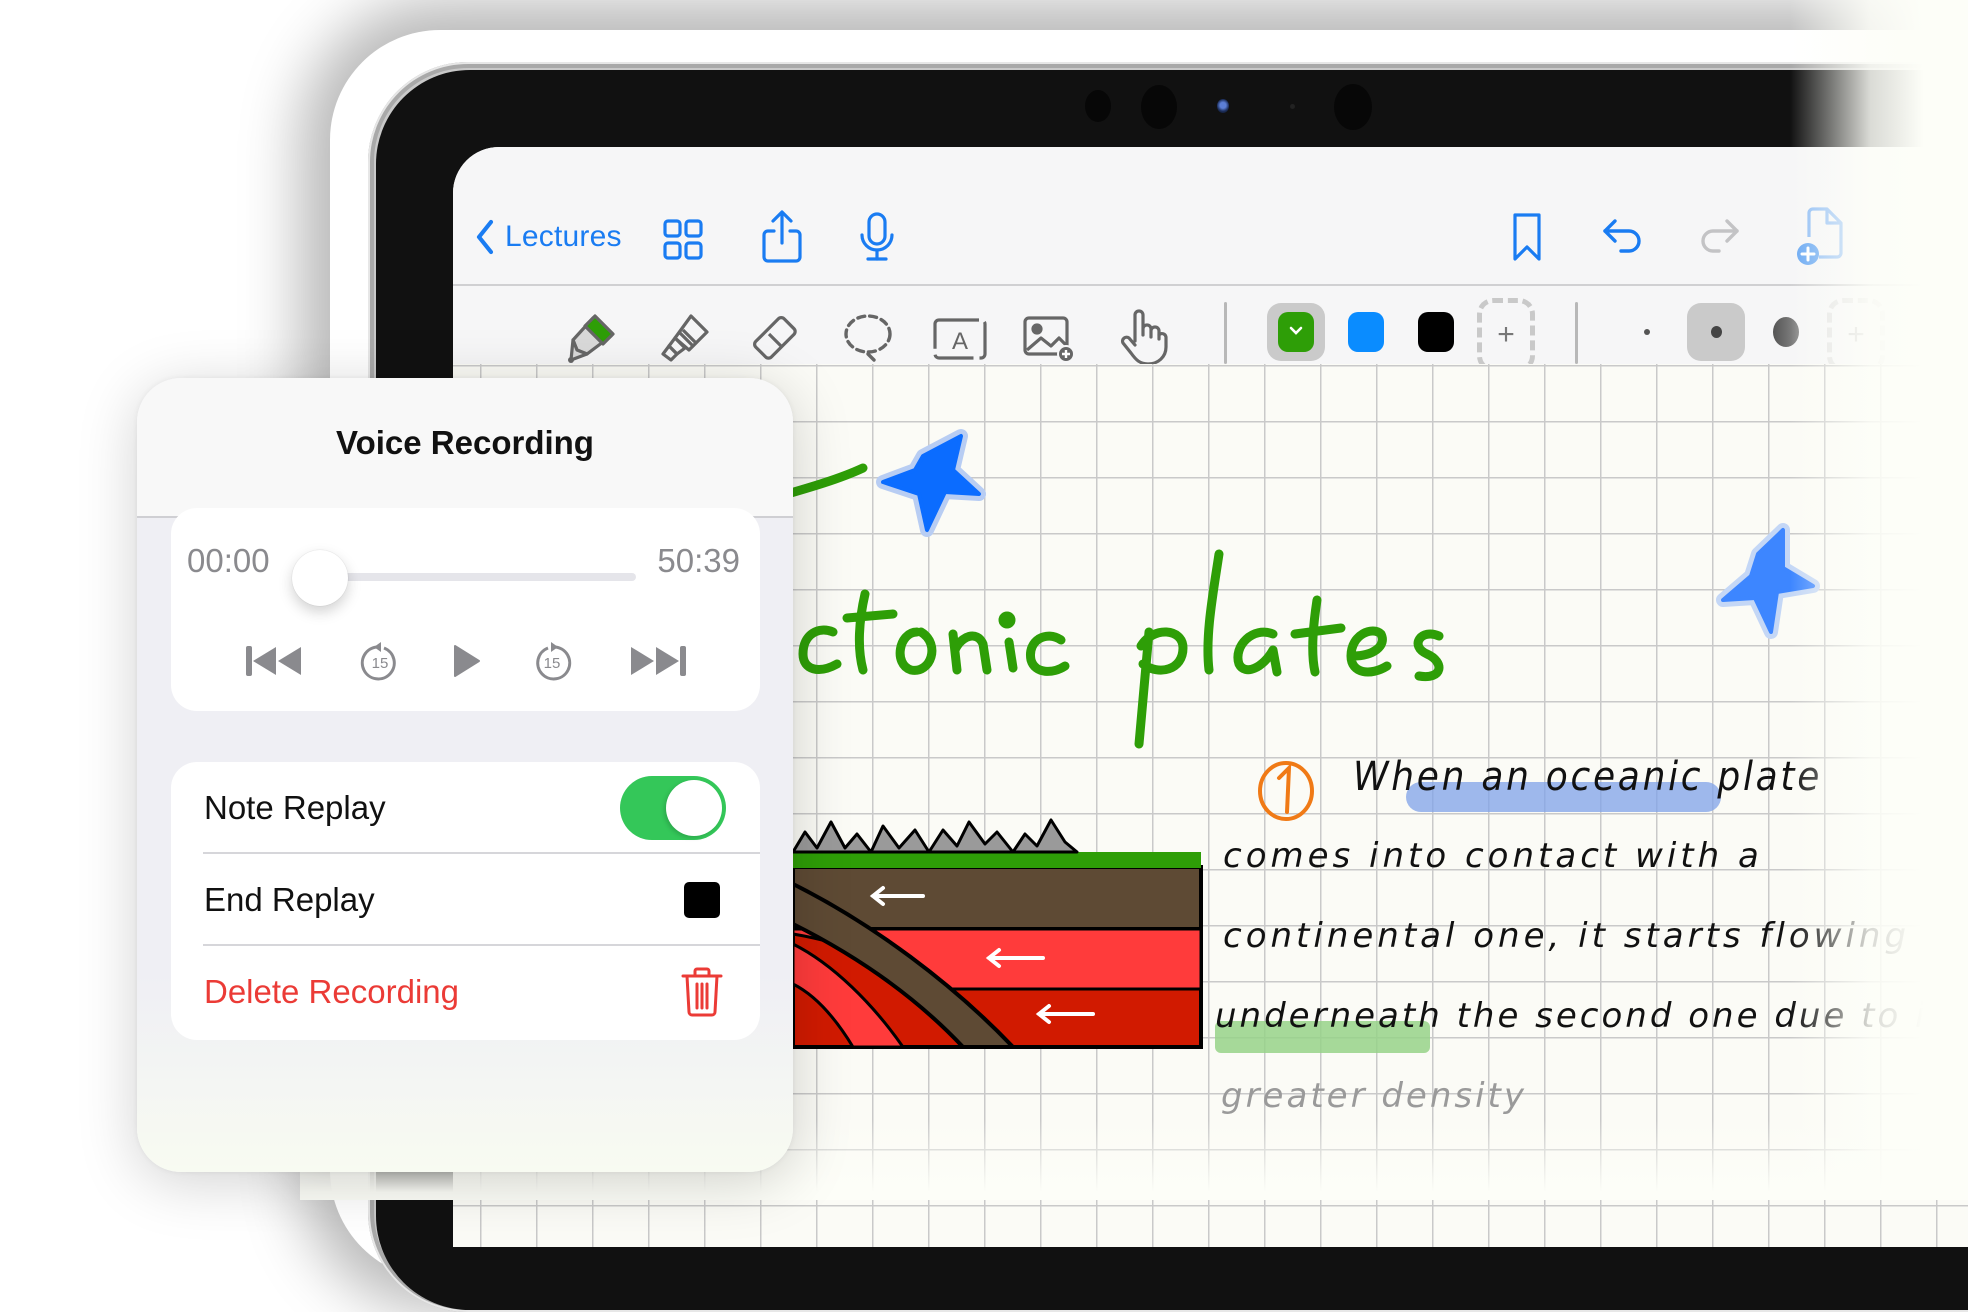  I want to click on record-audio-button, so click(877, 237).